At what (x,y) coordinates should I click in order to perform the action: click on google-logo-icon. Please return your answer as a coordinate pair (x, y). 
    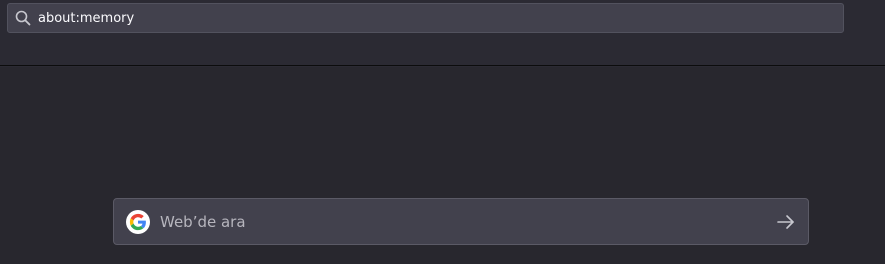
    Looking at the image, I should click on (138, 222).